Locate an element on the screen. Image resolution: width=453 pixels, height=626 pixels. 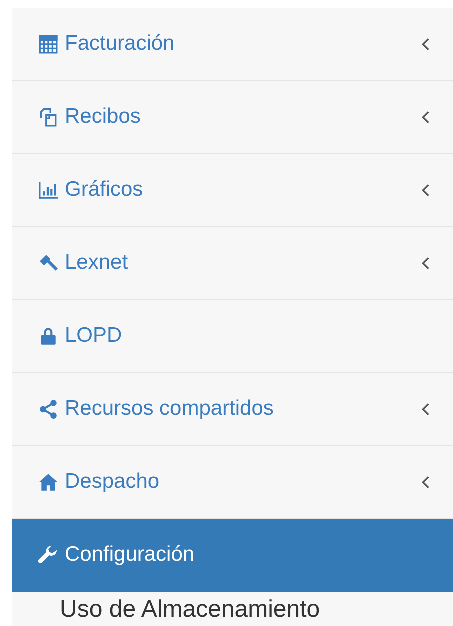
menu-label: Facturación is located at coordinates (120, 44).